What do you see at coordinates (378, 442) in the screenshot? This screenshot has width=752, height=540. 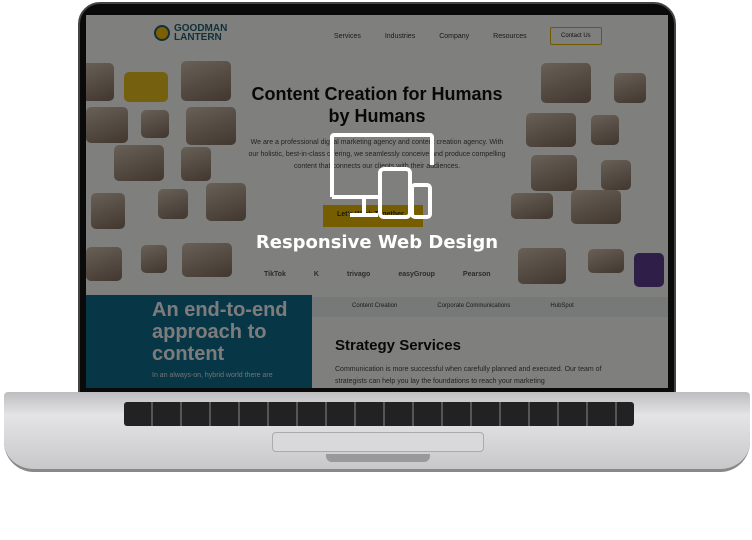 I see `trackpad` at bounding box center [378, 442].